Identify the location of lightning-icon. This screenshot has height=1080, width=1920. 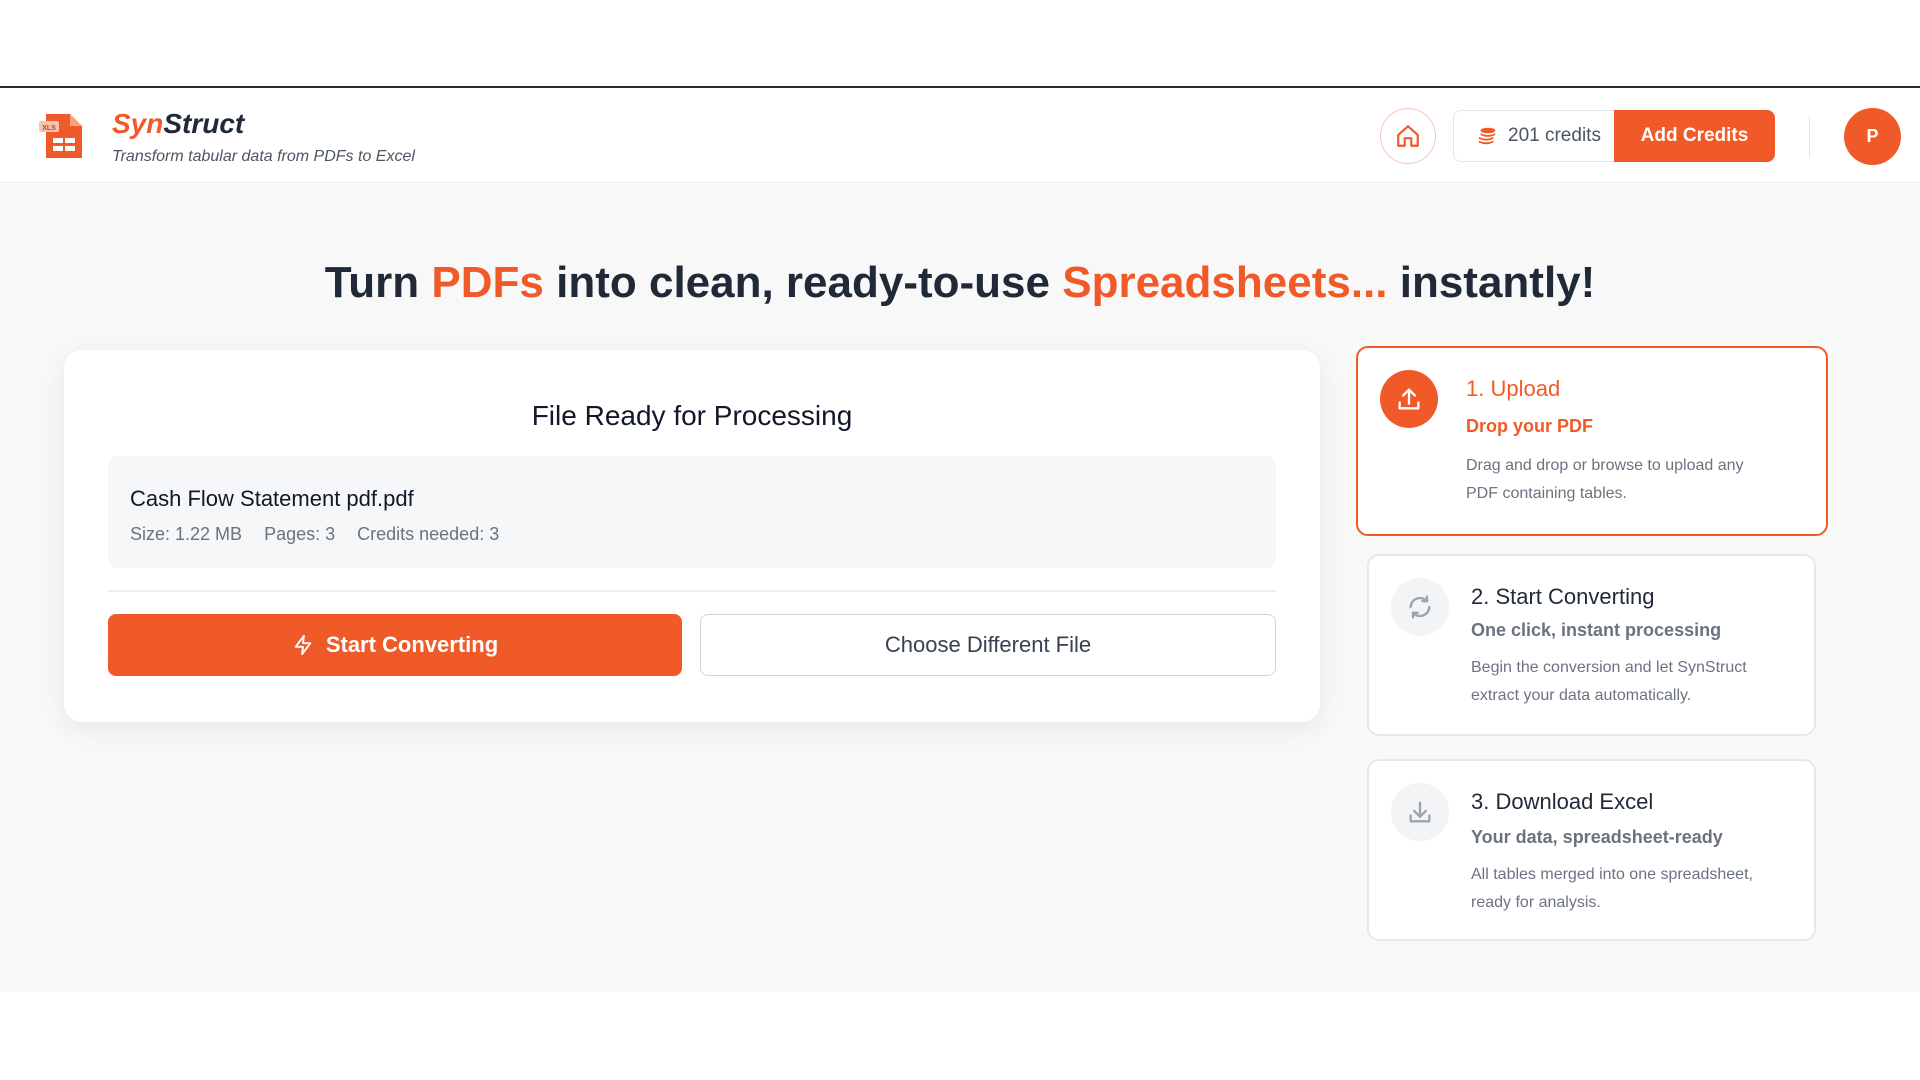
(303, 645).